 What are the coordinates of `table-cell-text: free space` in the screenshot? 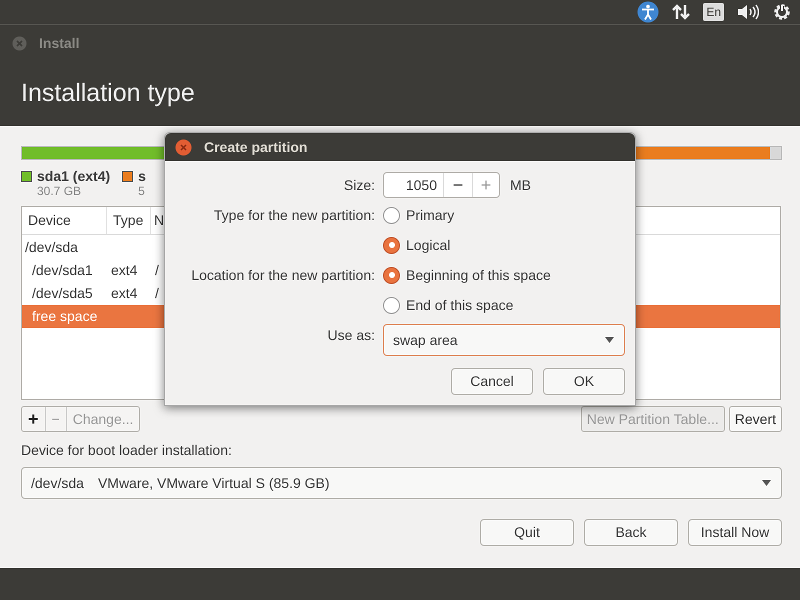 It's located at (64, 316).